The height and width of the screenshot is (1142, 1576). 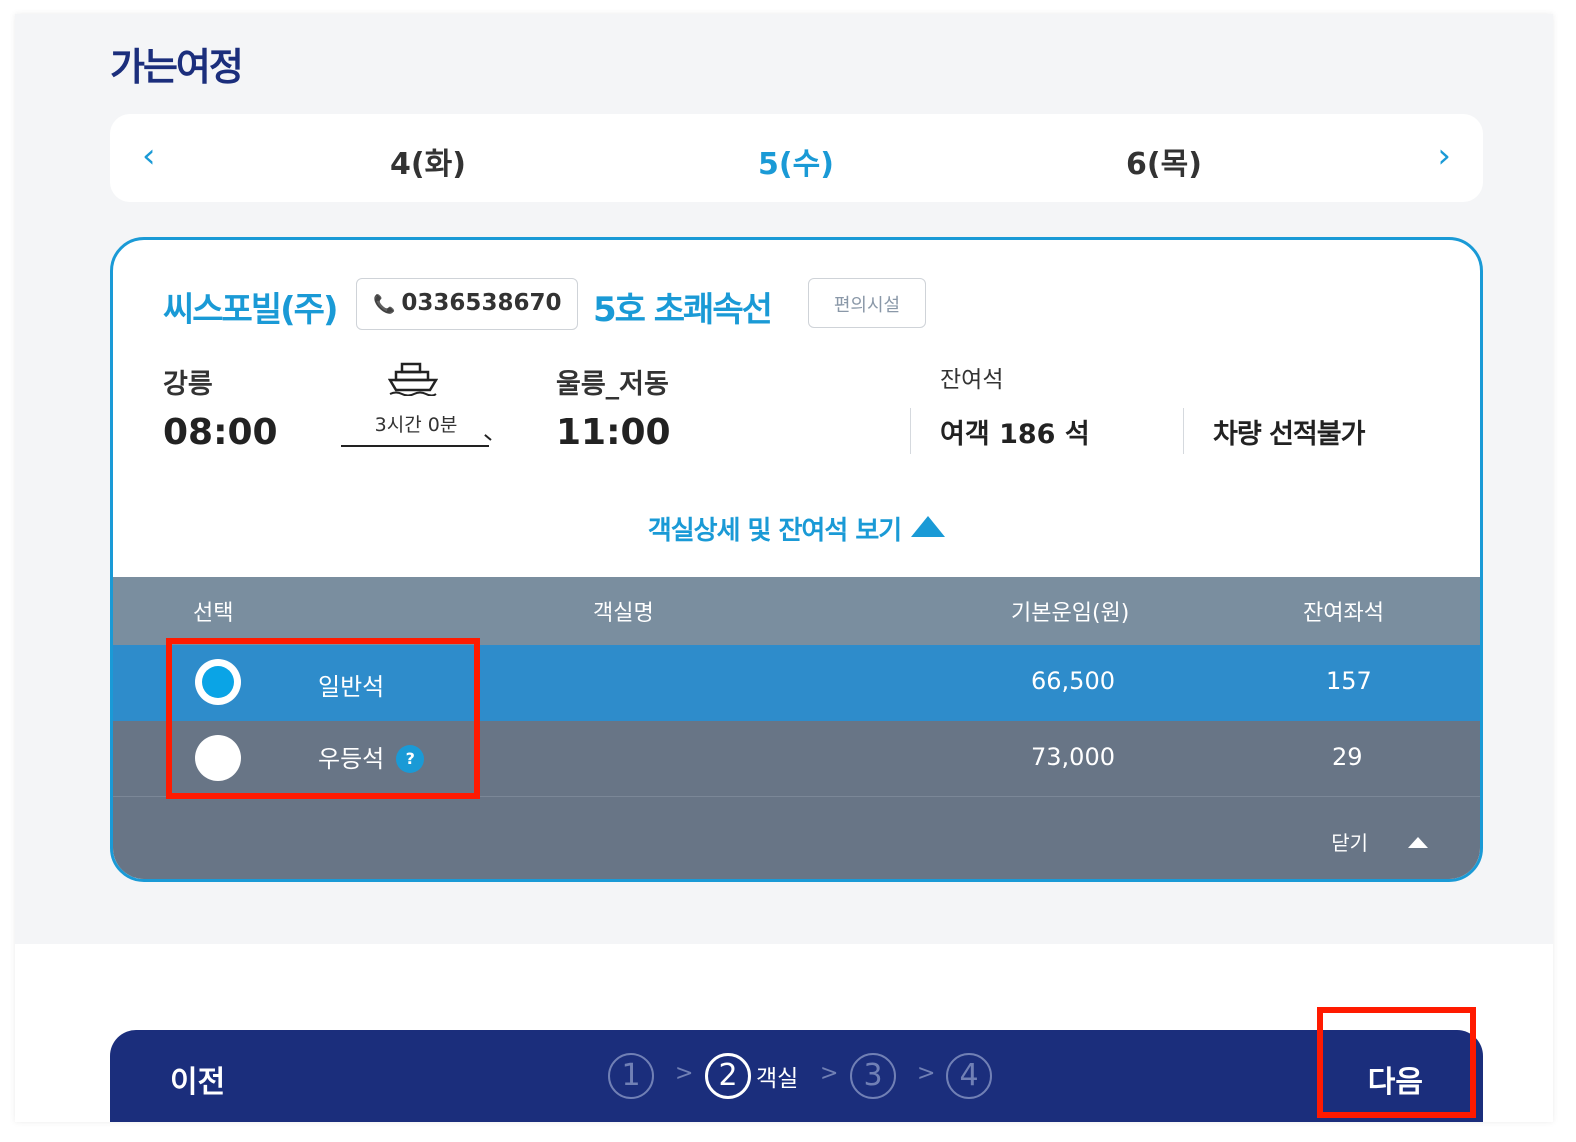 I want to click on remain-label: 잔여석, so click(x=972, y=380).